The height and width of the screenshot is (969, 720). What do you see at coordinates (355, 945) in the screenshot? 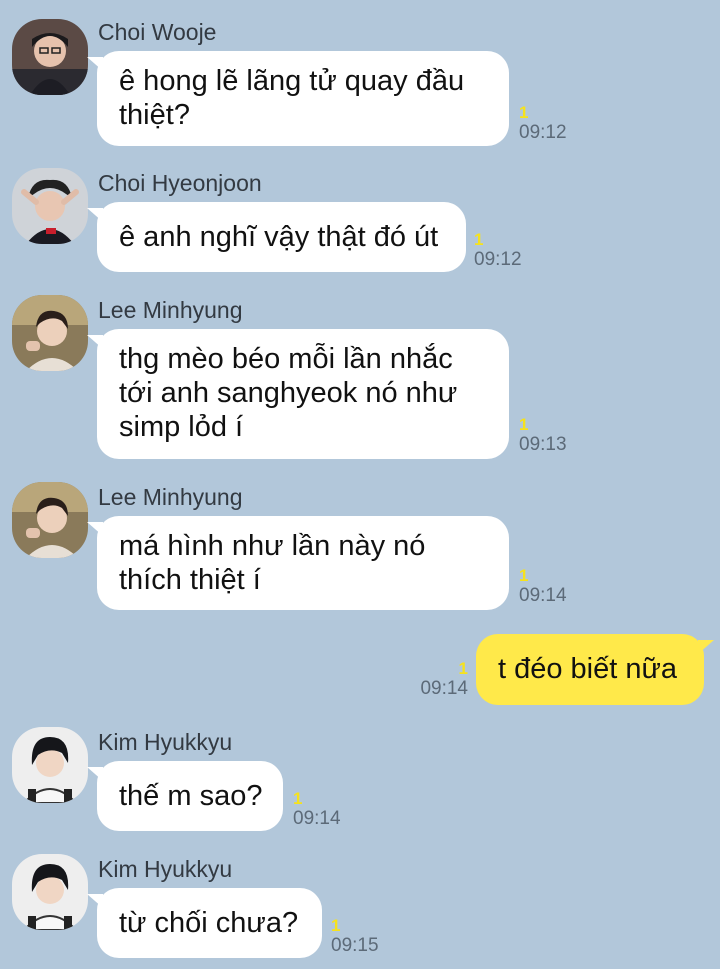
I see `timestamp: 09:15` at bounding box center [355, 945].